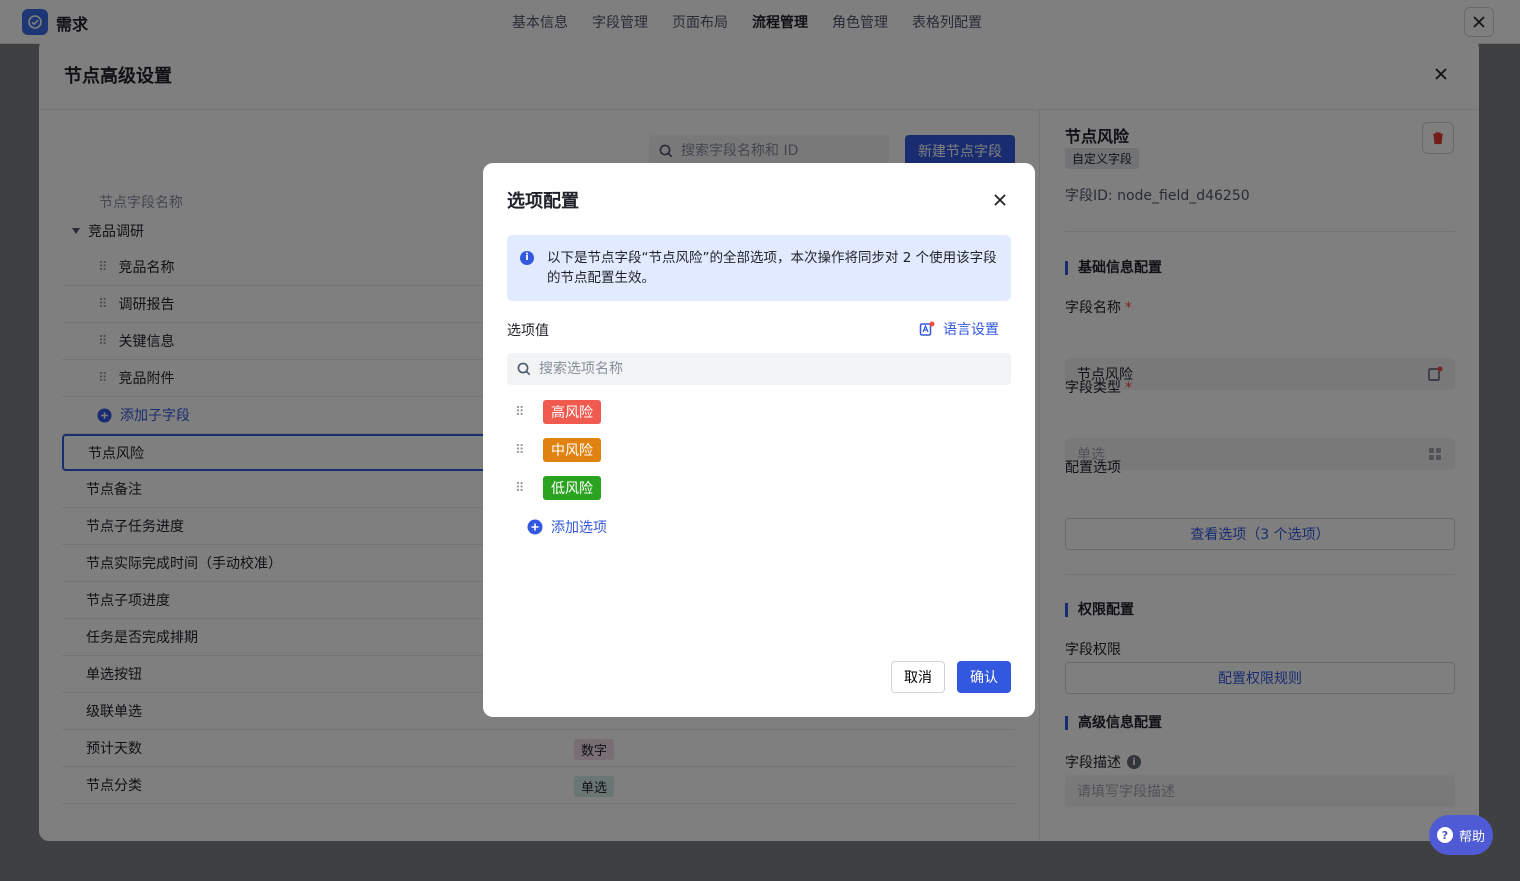 The width and height of the screenshot is (1520, 881). What do you see at coordinates (1444, 835) in the screenshot?
I see `question-icon: ?` at bounding box center [1444, 835].